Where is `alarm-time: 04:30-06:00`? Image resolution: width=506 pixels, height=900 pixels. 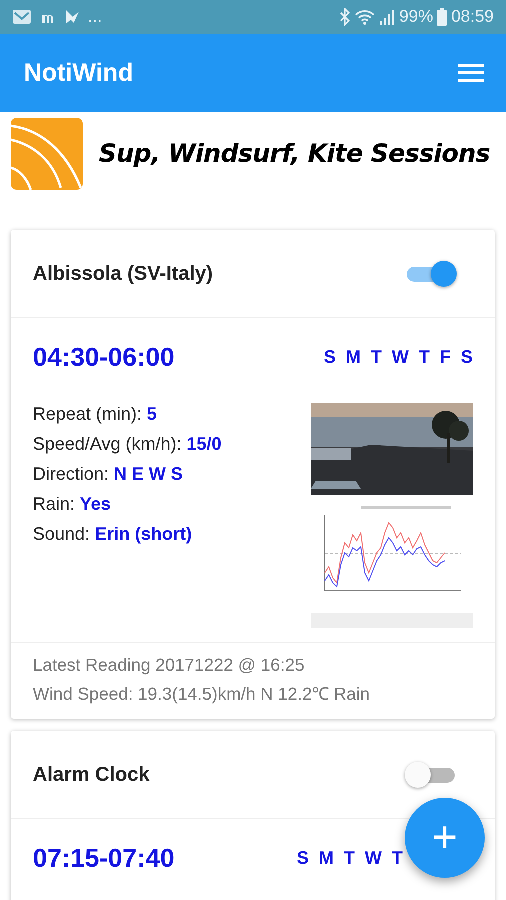 alarm-time: 04:30-06:00 is located at coordinates (104, 357).